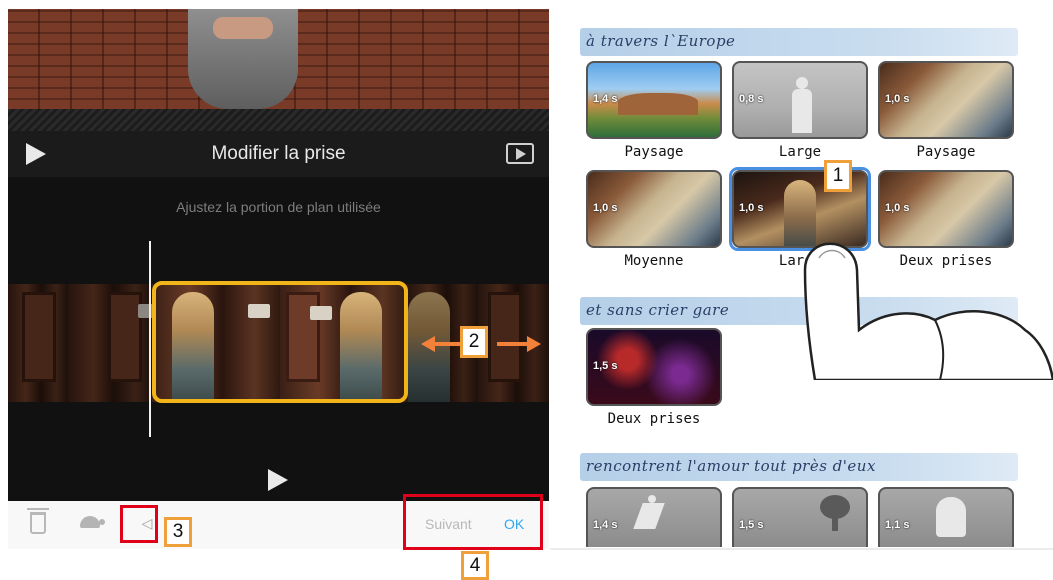 The image size is (1053, 580). Describe the element at coordinates (799, 42) in the screenshot. I see `section-heading: à travers l`Europe` at that location.